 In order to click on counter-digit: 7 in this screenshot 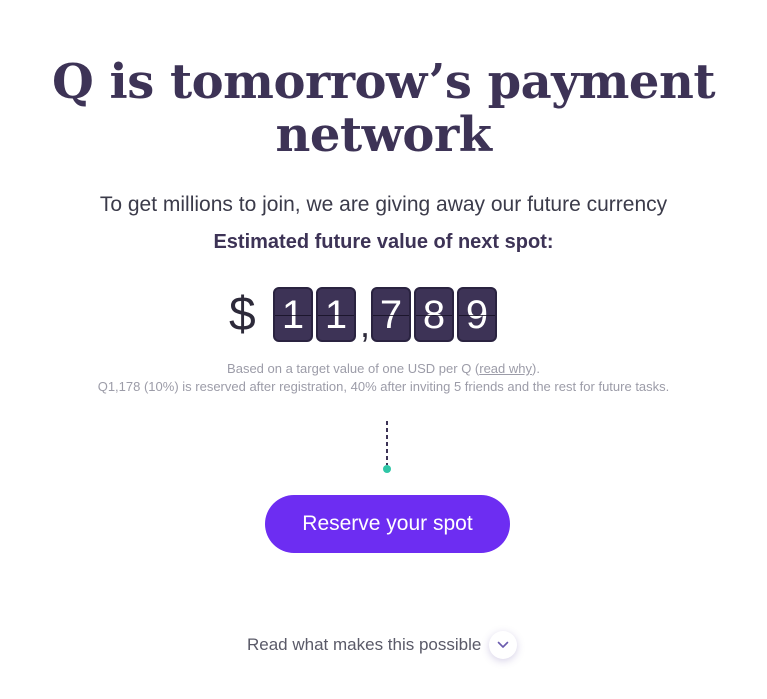, I will do `click(391, 314)`.